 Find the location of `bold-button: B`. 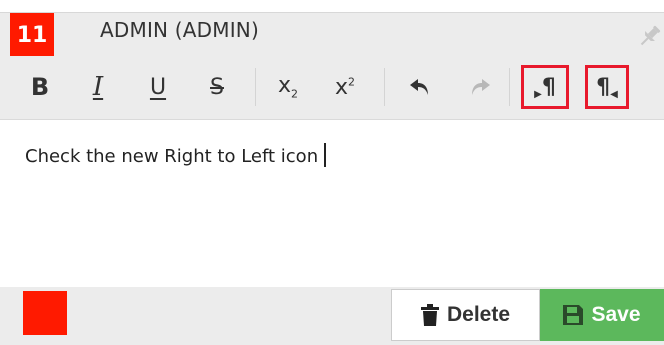

bold-button: B is located at coordinates (40, 87).